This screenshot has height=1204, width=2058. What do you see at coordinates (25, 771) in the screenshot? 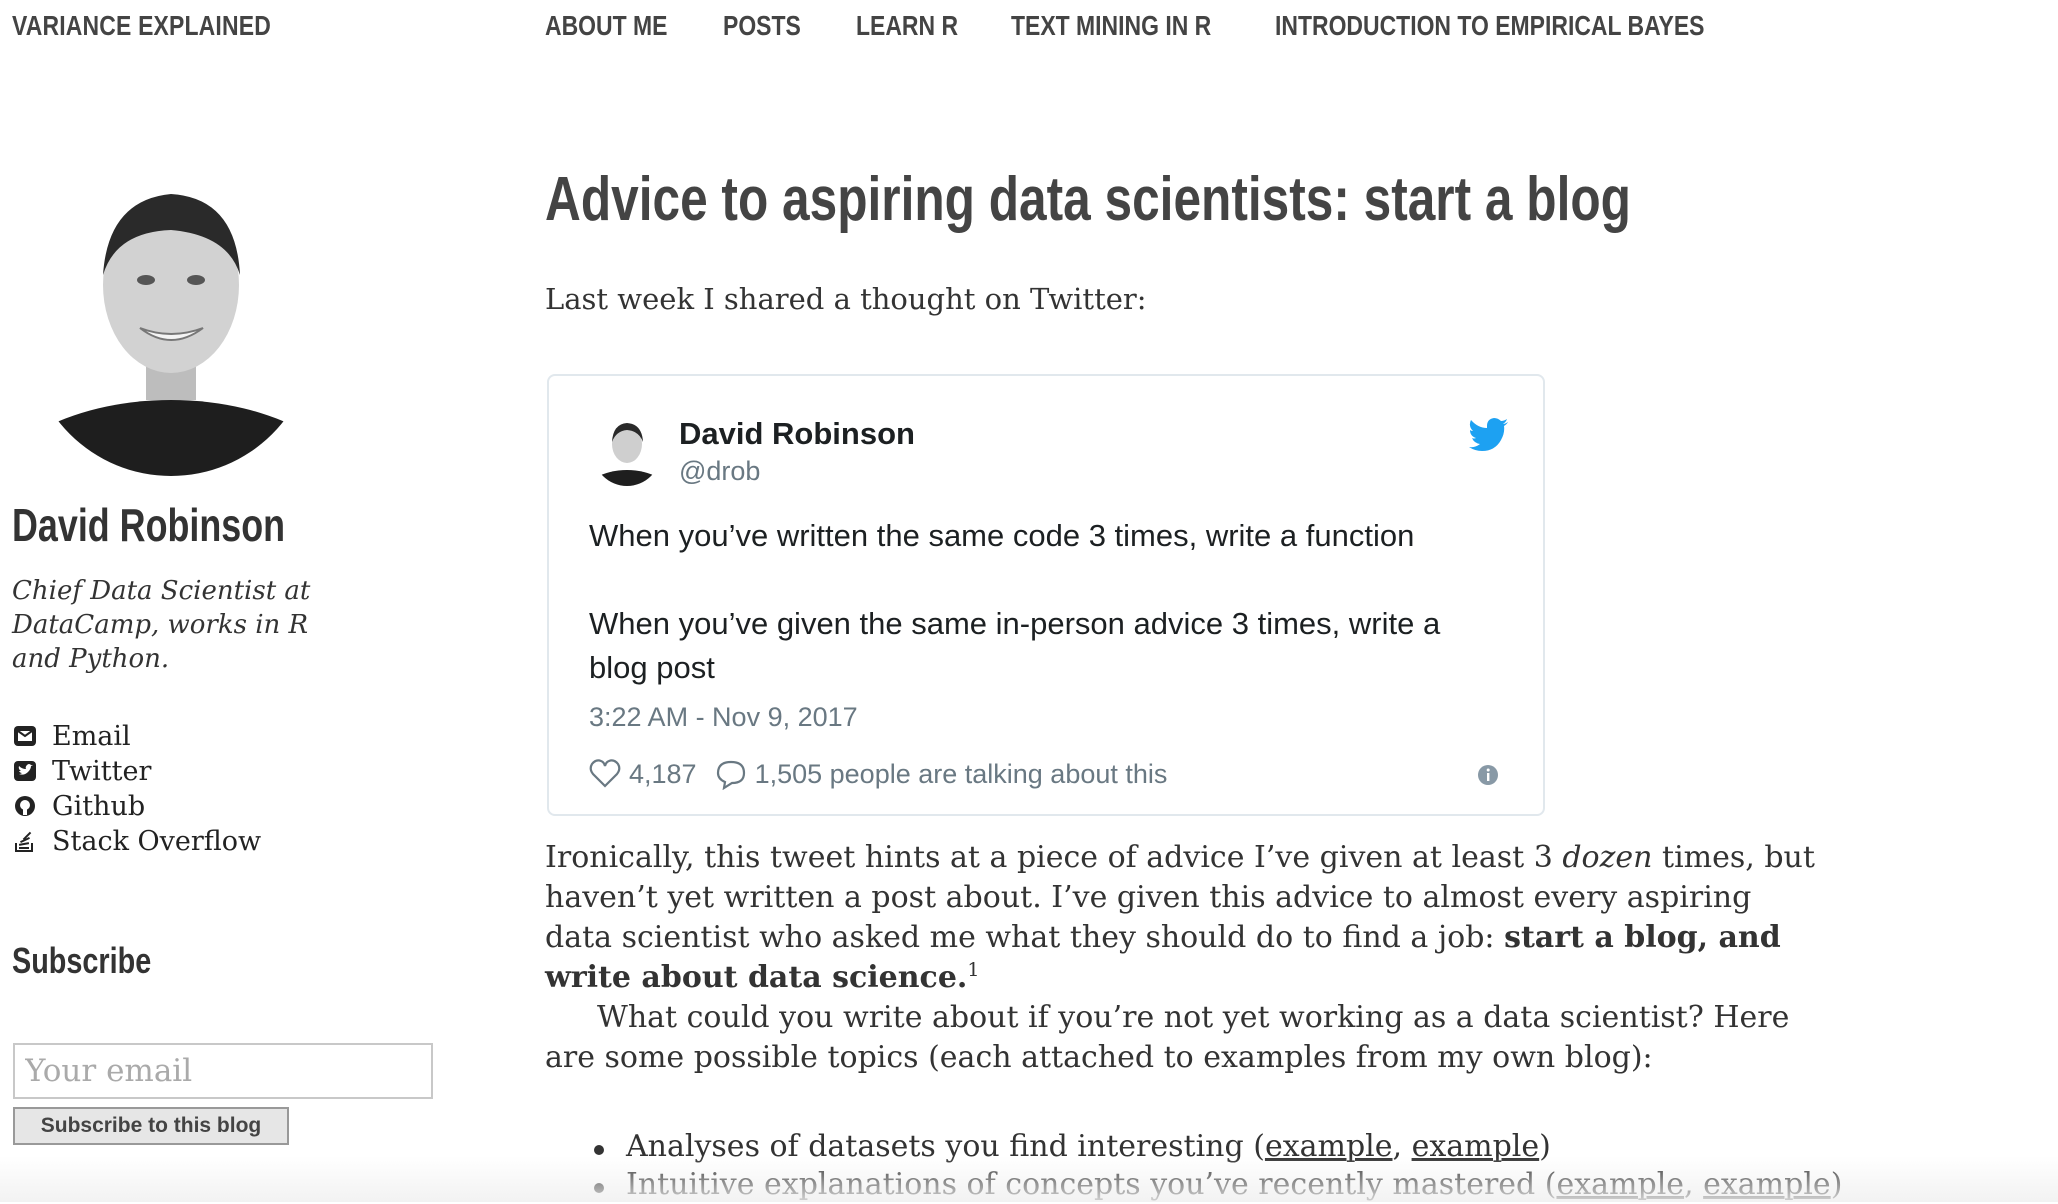
I see `twitter-square-icon` at bounding box center [25, 771].